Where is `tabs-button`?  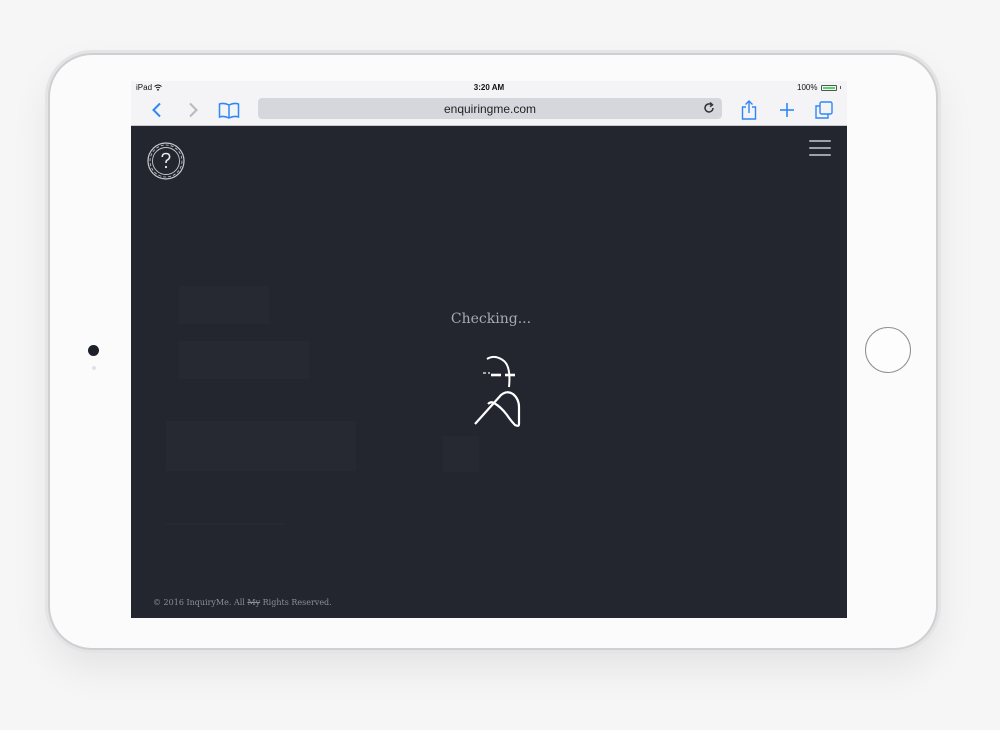
tabs-button is located at coordinates (824, 110).